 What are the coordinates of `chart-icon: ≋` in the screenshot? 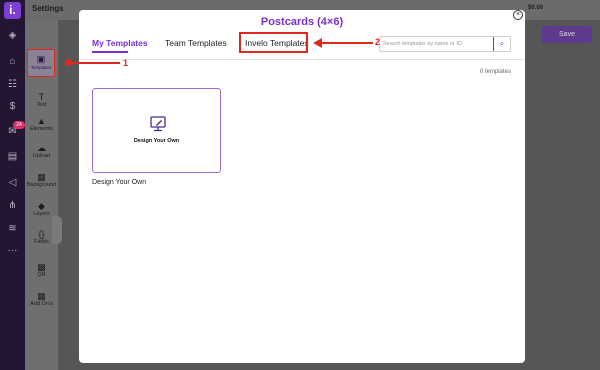 It's located at (12, 228).